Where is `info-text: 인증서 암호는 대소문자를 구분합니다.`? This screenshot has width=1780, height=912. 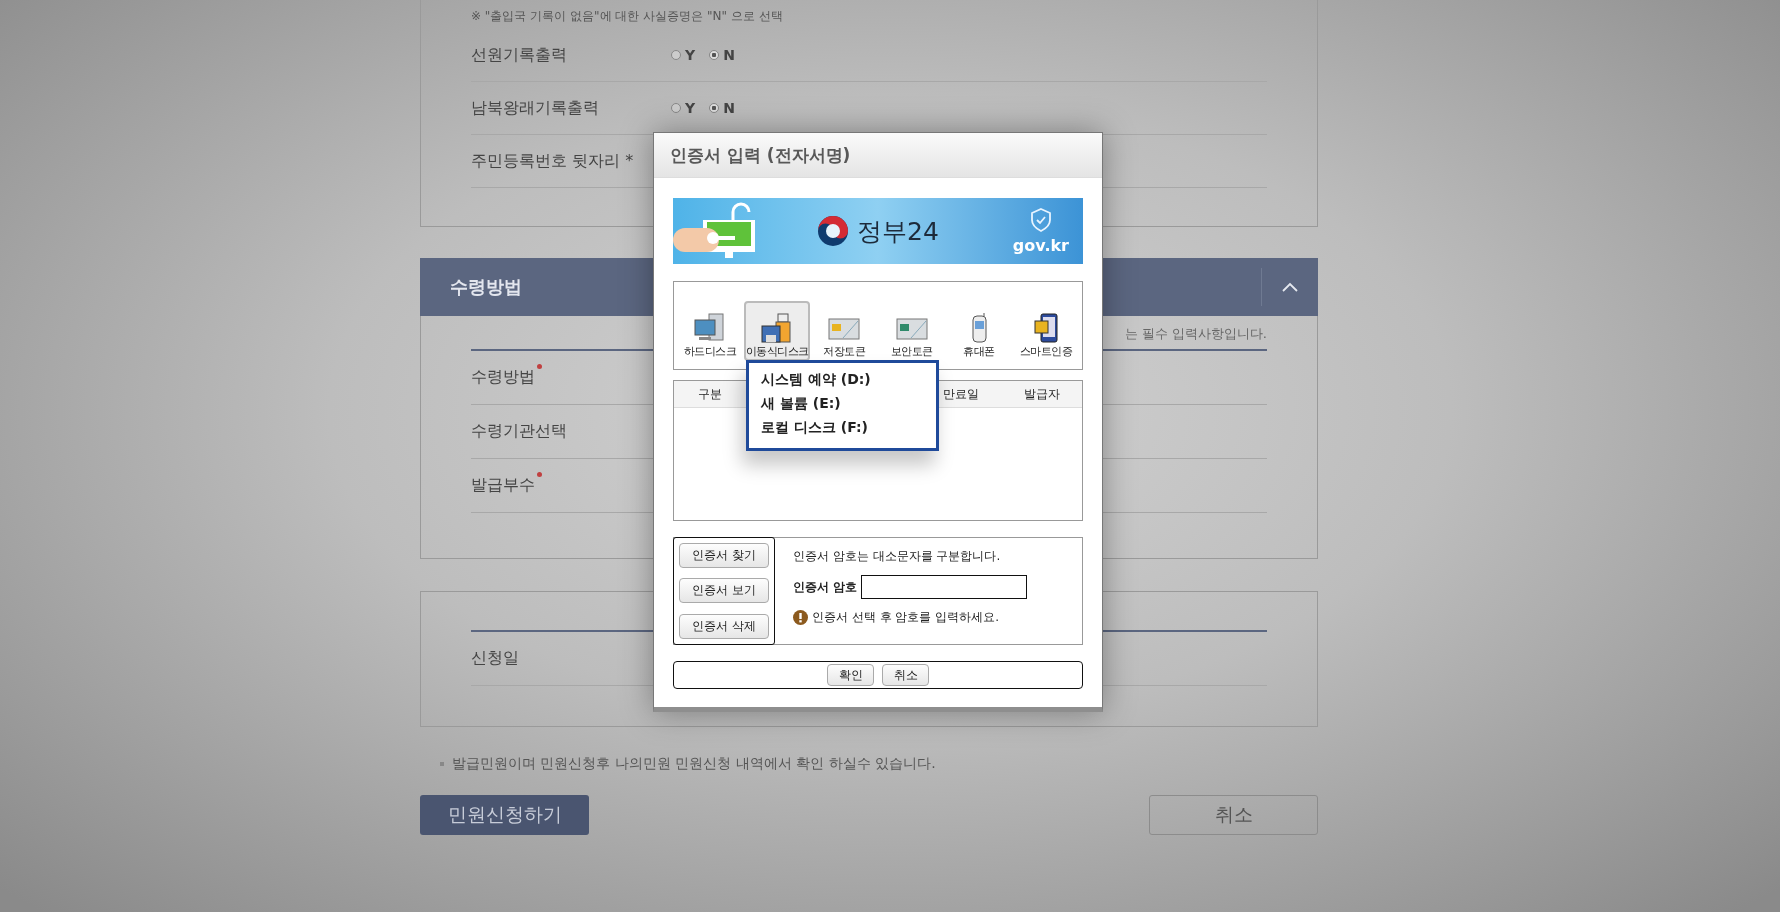 info-text: 인증서 암호는 대소문자를 구분합니다. is located at coordinates (897, 556).